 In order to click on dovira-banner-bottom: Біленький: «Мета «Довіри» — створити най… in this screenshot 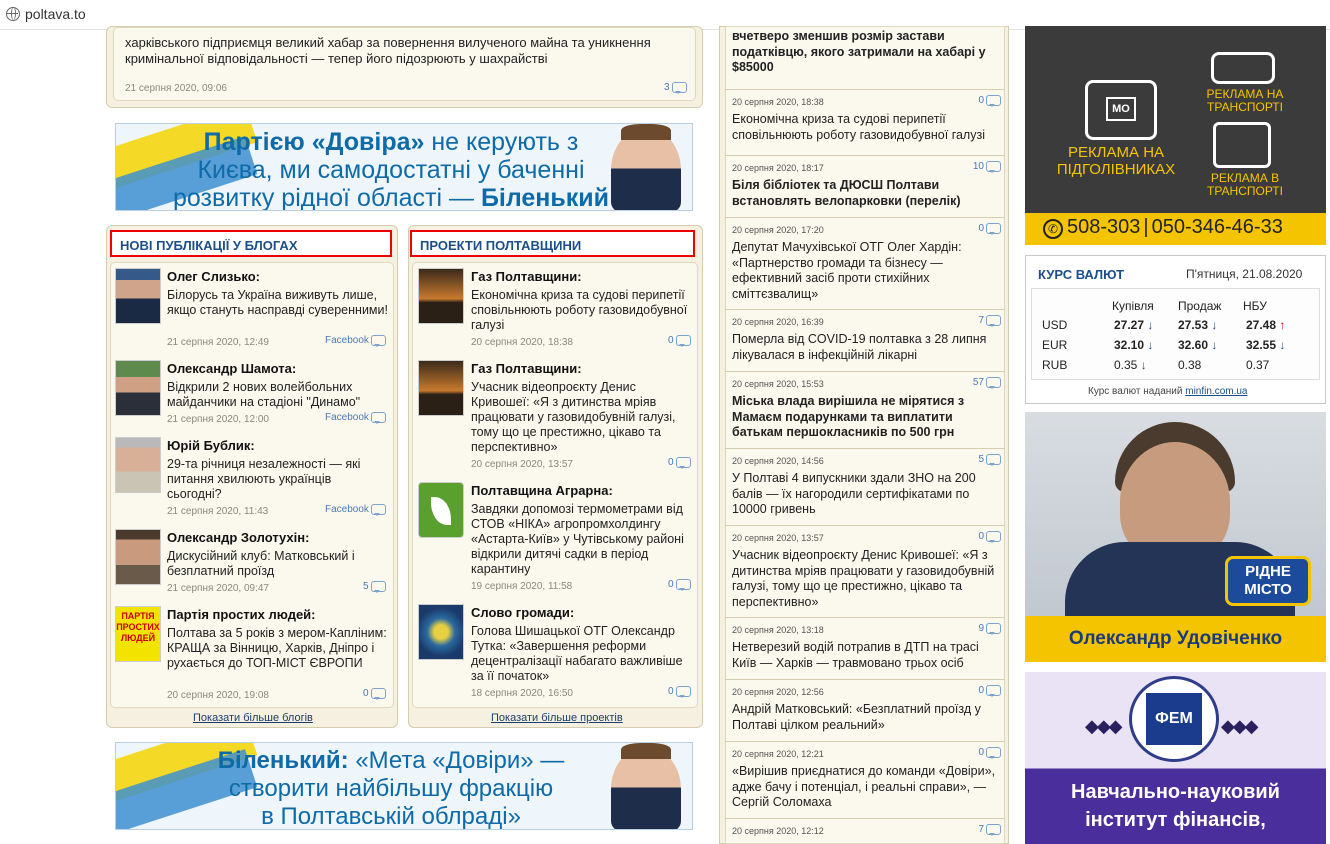, I will do `click(404, 786)`.